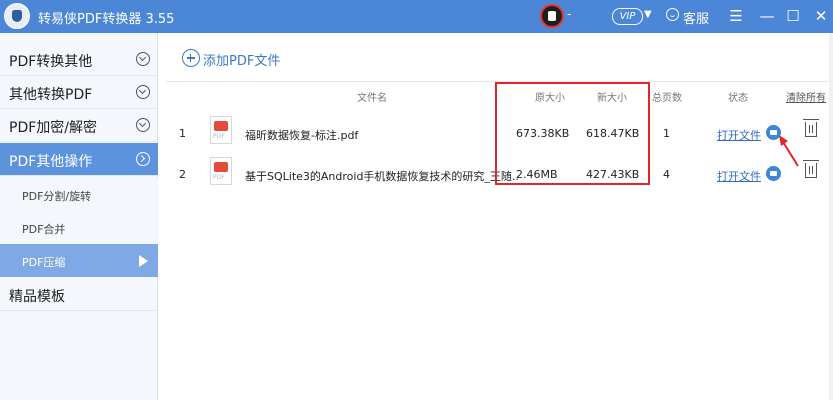 This screenshot has height=400, width=833. What do you see at coordinates (667, 98) in the screenshot?
I see `column-header-pages: 总页数` at bounding box center [667, 98].